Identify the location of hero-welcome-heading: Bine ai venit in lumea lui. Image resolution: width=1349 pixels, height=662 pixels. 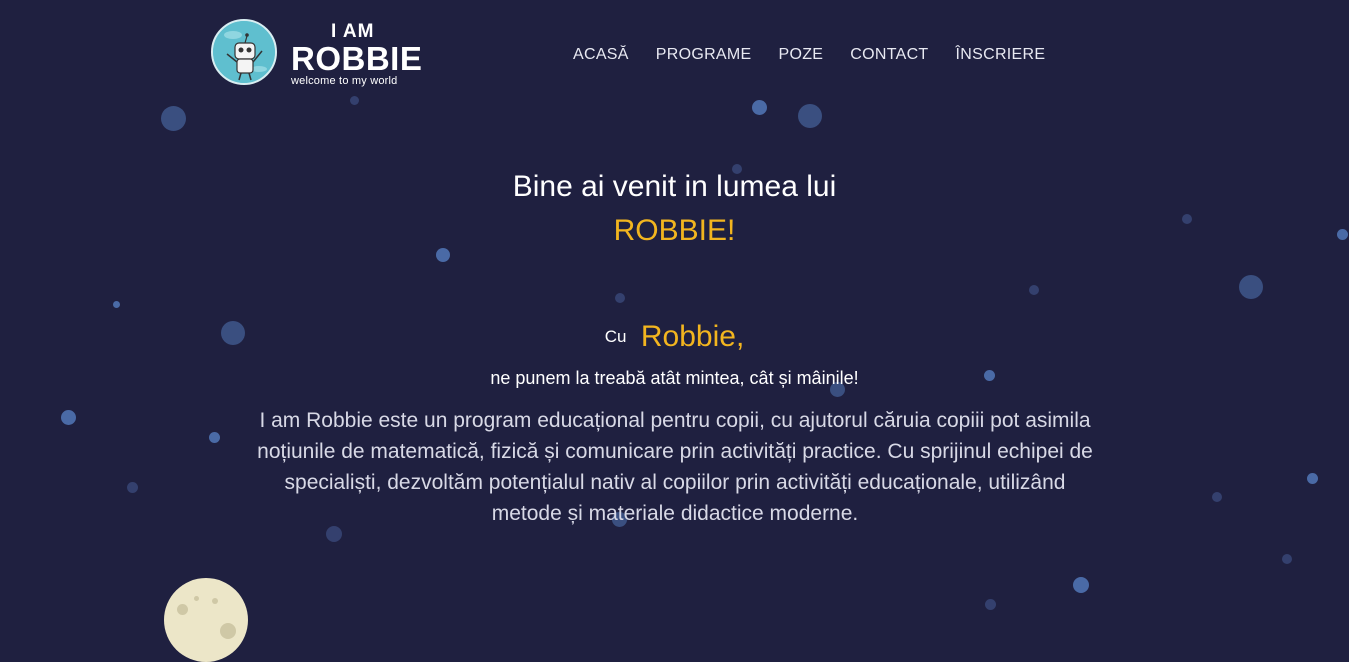
(674, 186).